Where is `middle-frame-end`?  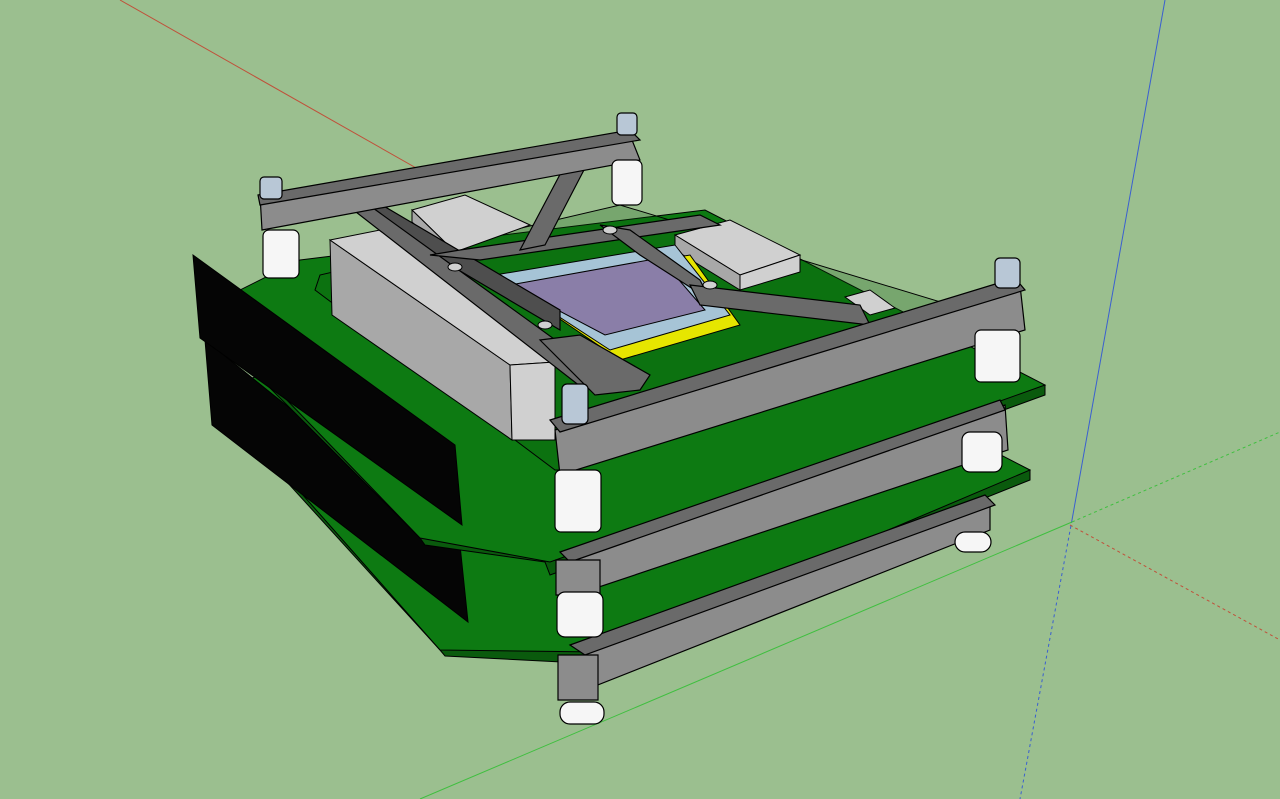 middle-frame-end is located at coordinates (578, 577).